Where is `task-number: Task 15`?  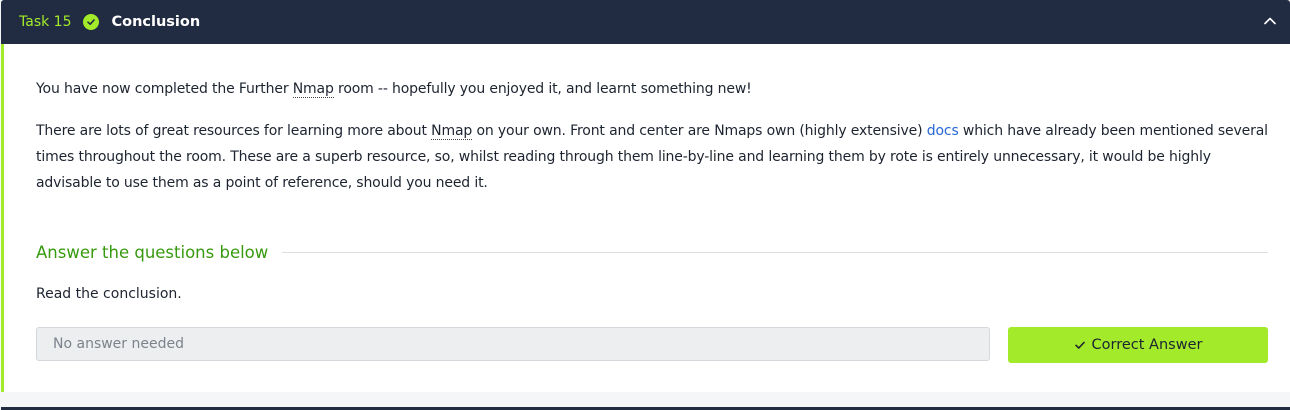 task-number: Task 15 is located at coordinates (45, 22).